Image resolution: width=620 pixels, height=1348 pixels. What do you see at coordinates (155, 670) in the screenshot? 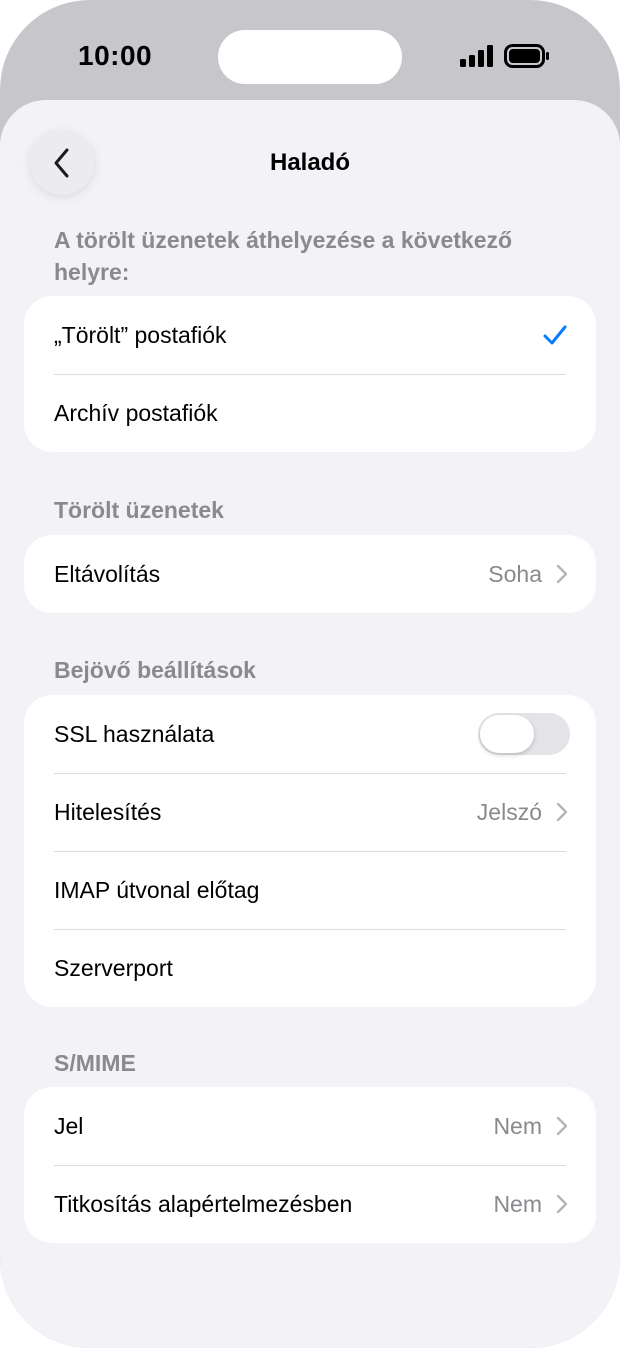
I see `section-header-incoming: Bejövő beállítások` at bounding box center [155, 670].